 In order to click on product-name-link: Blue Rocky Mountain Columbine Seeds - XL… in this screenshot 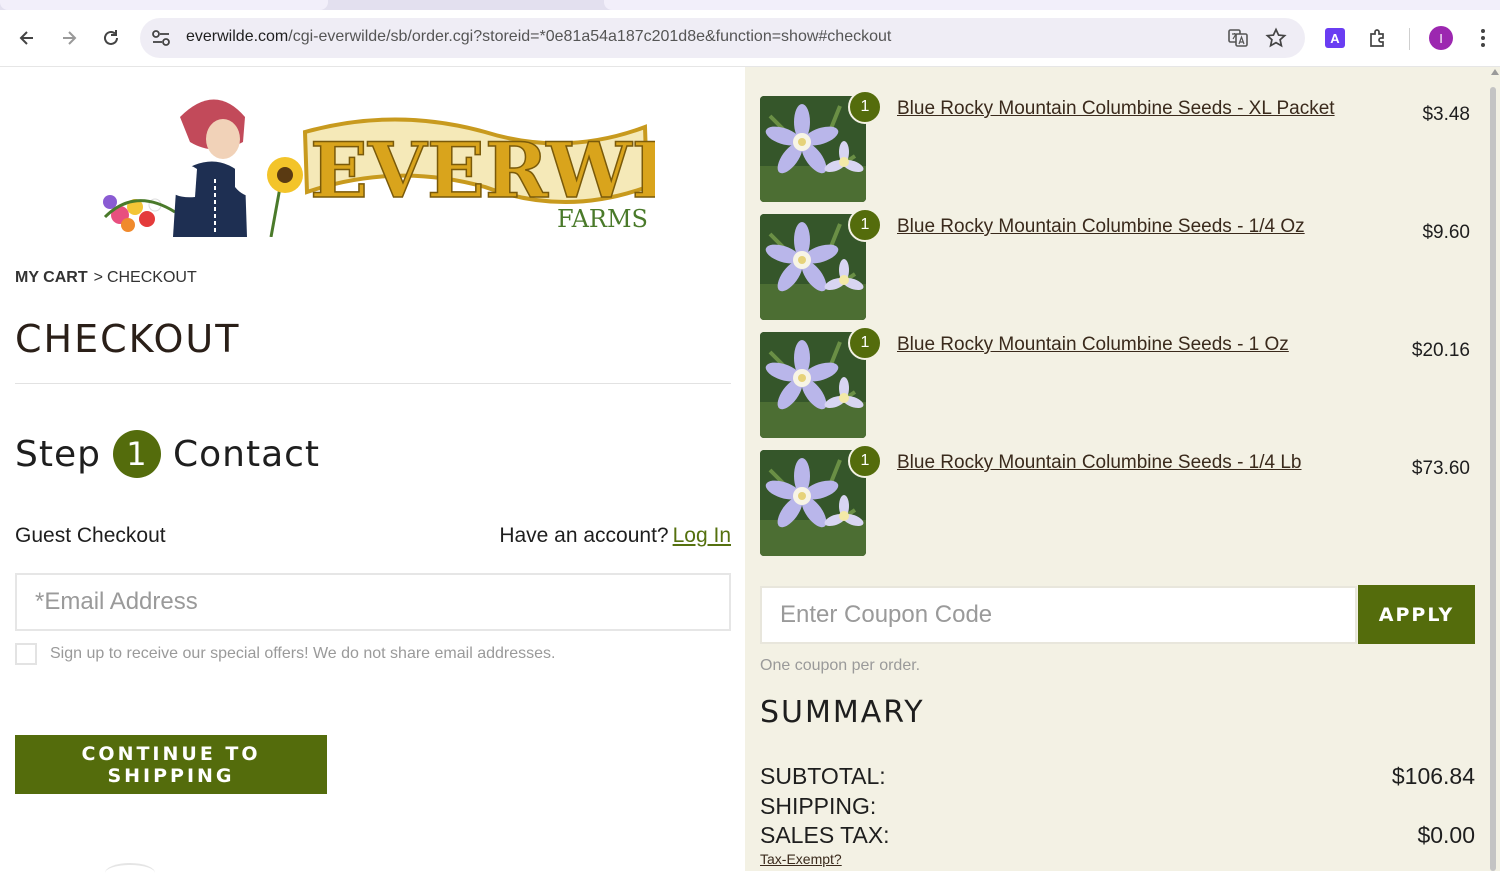, I will do `click(1116, 109)`.